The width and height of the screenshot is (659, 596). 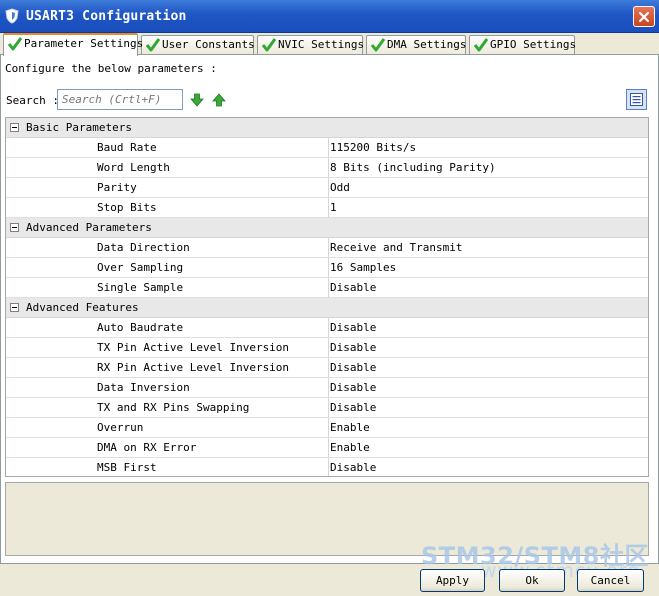 I want to click on param-name: Baud Rate, so click(x=127, y=147).